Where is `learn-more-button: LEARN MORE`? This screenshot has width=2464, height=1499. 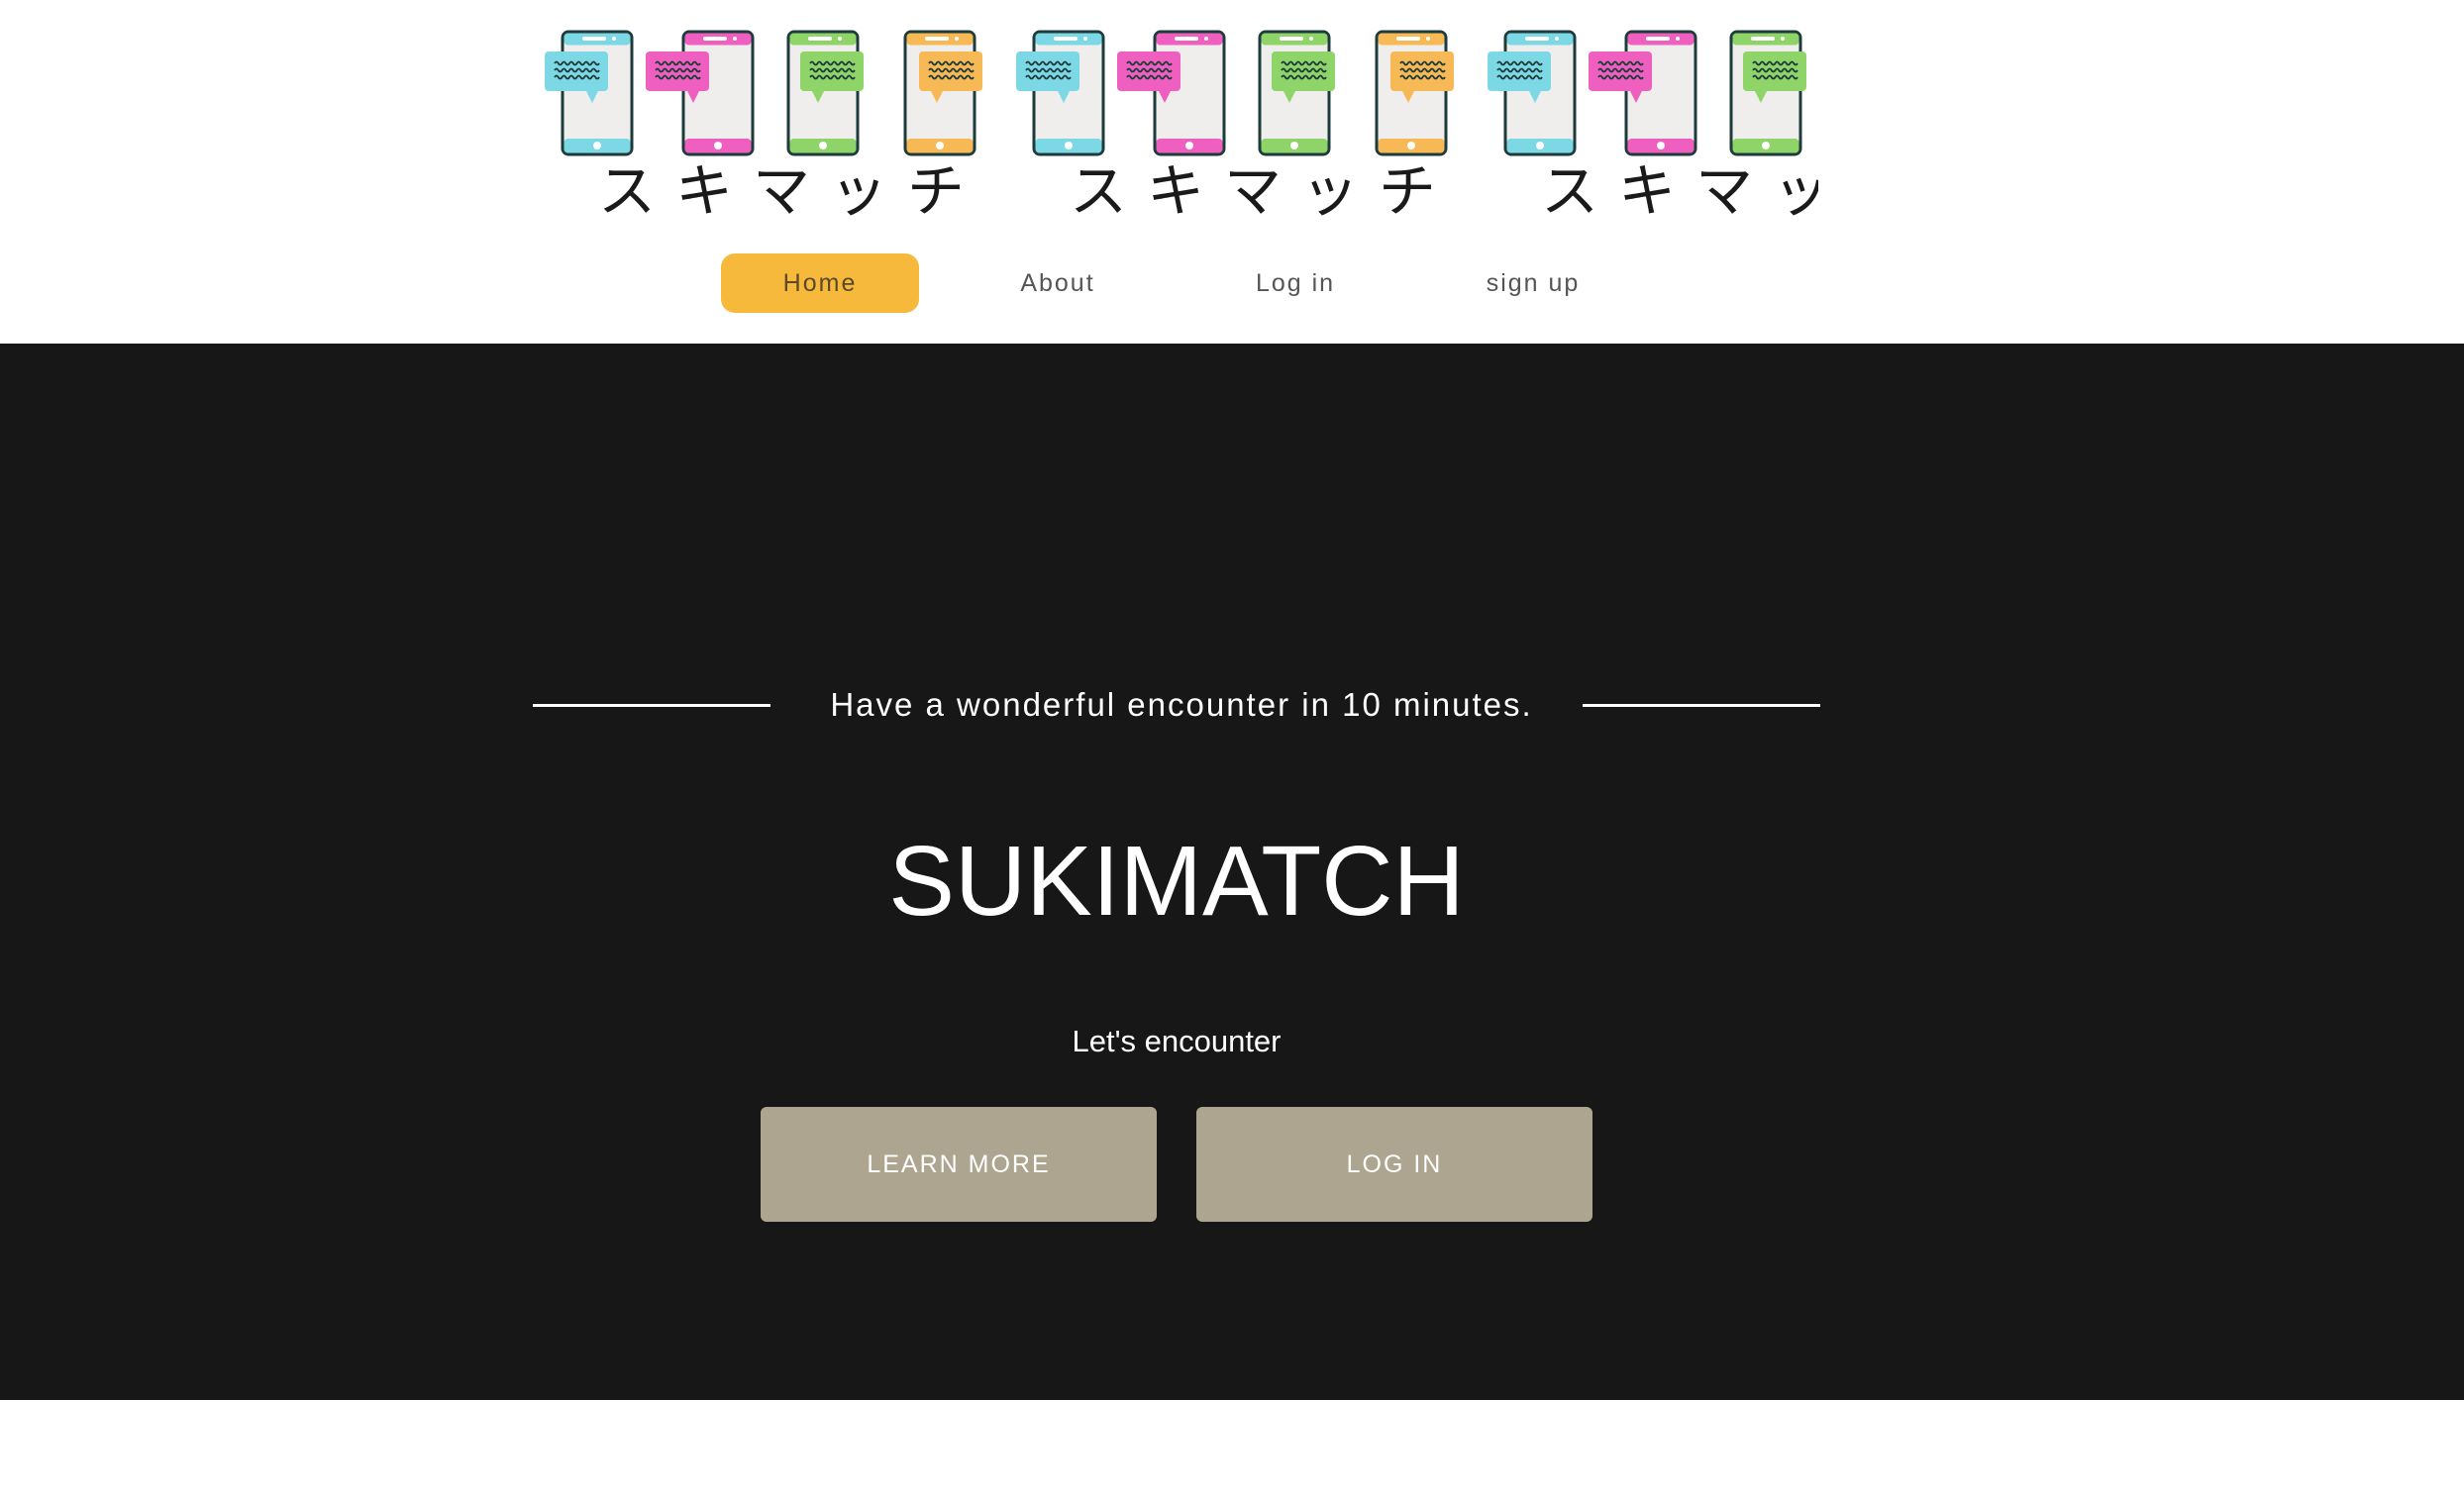
learn-more-button: LEARN MORE is located at coordinates (959, 1164).